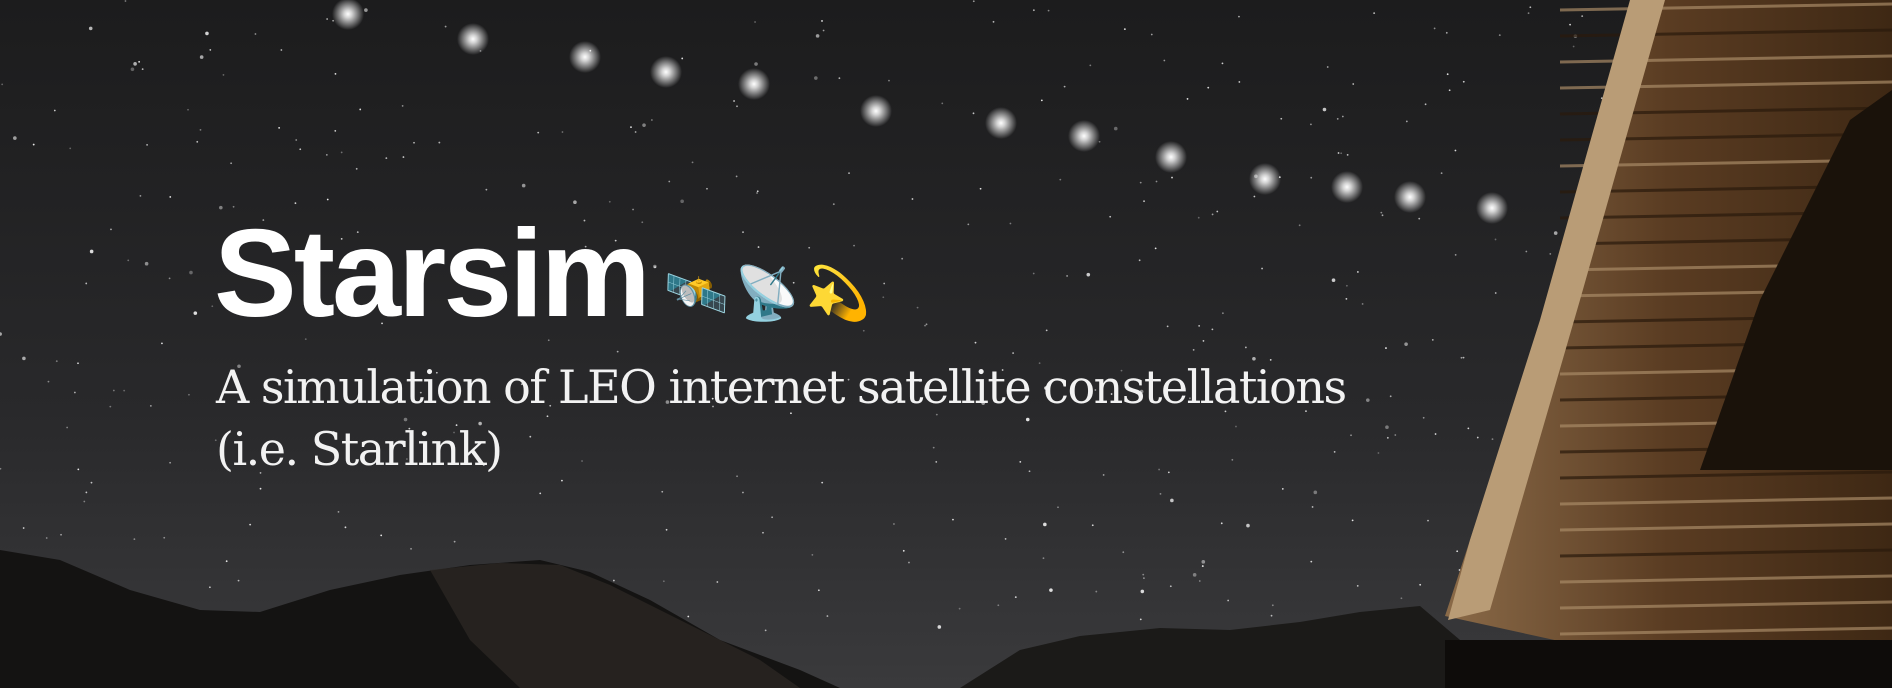 This screenshot has width=1892, height=688. Describe the element at coordinates (770, 294) in the screenshot. I see `satellite-dish-star-icons: 🛰️📡💫` at that location.